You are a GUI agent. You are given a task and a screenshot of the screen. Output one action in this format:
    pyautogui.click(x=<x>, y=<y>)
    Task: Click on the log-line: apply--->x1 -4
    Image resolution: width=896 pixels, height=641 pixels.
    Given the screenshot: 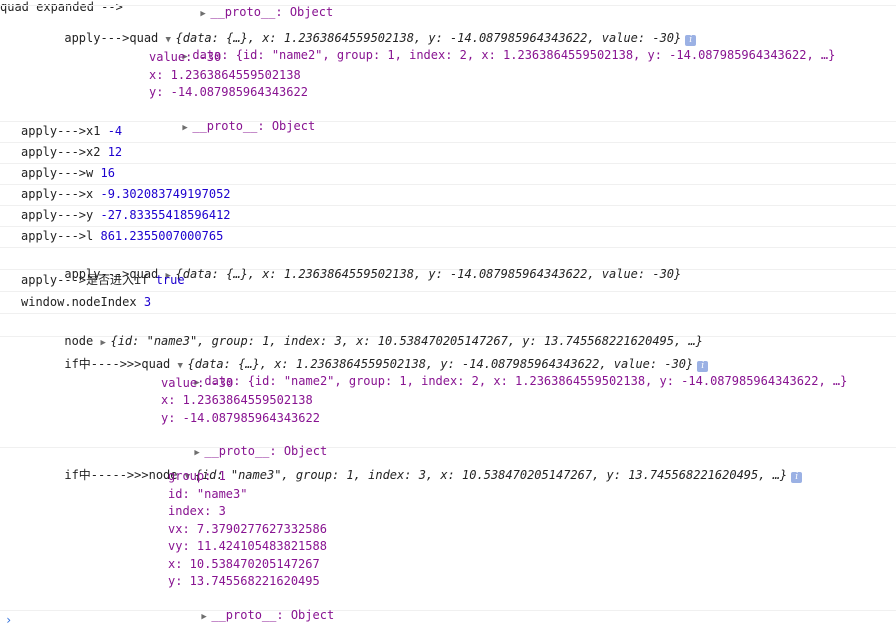 What is the action you would take?
    pyautogui.click(x=72, y=131)
    